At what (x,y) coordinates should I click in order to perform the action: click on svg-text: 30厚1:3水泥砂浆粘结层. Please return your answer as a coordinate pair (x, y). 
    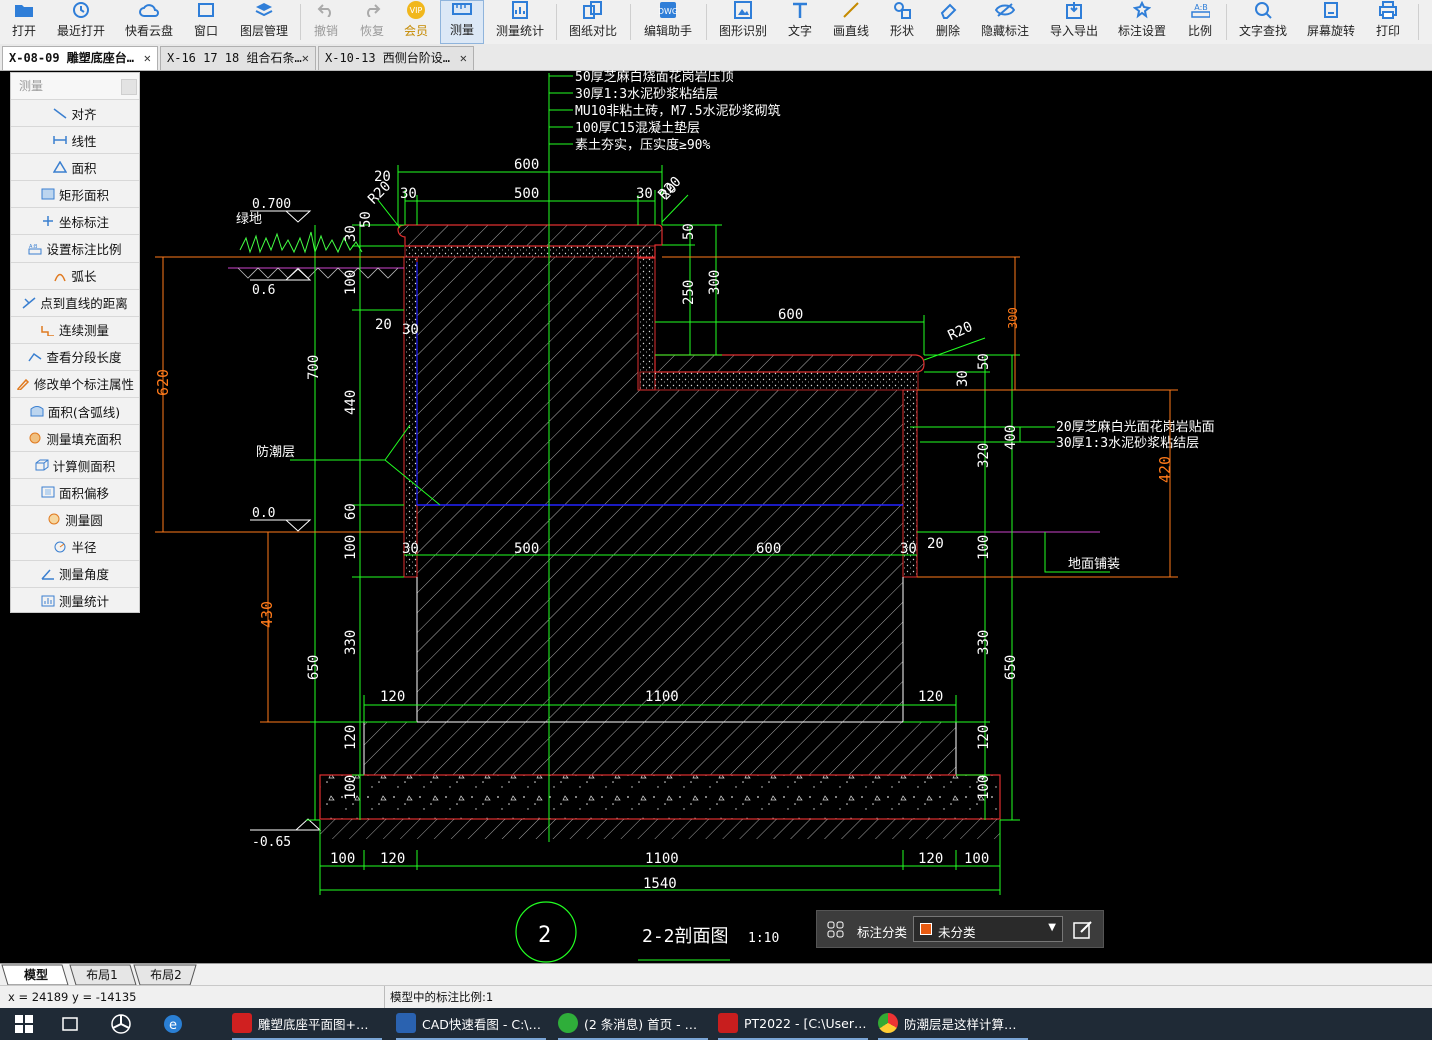
    Looking at the image, I should click on (646, 94).